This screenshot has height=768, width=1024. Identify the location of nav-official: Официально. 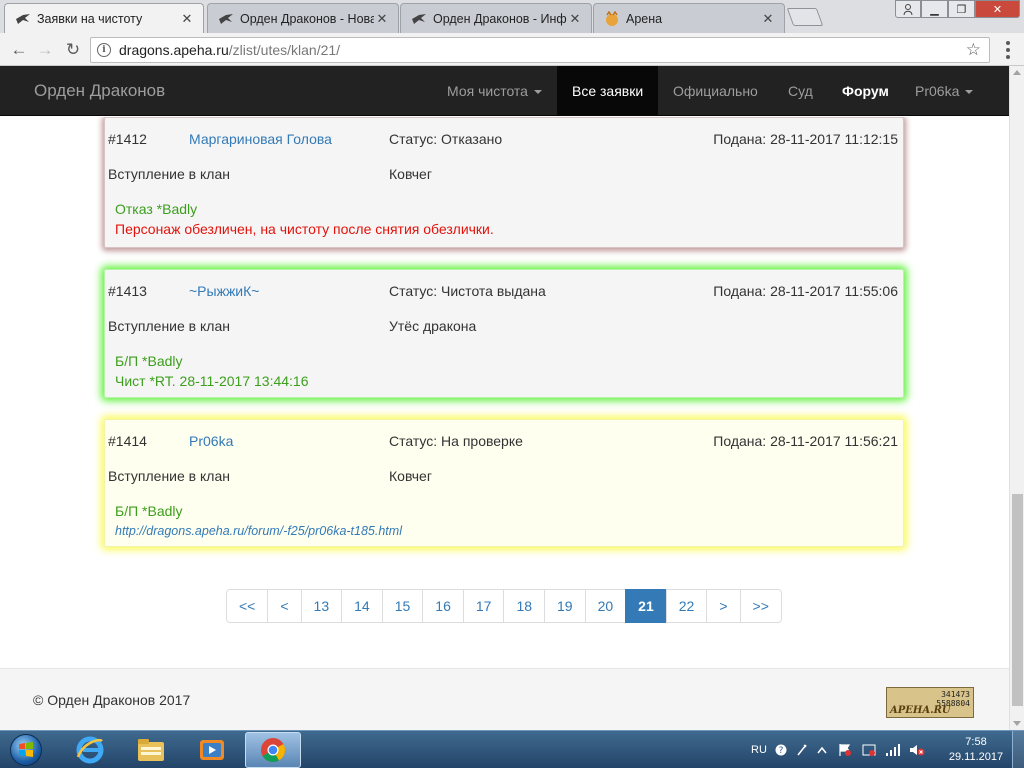
(715, 91).